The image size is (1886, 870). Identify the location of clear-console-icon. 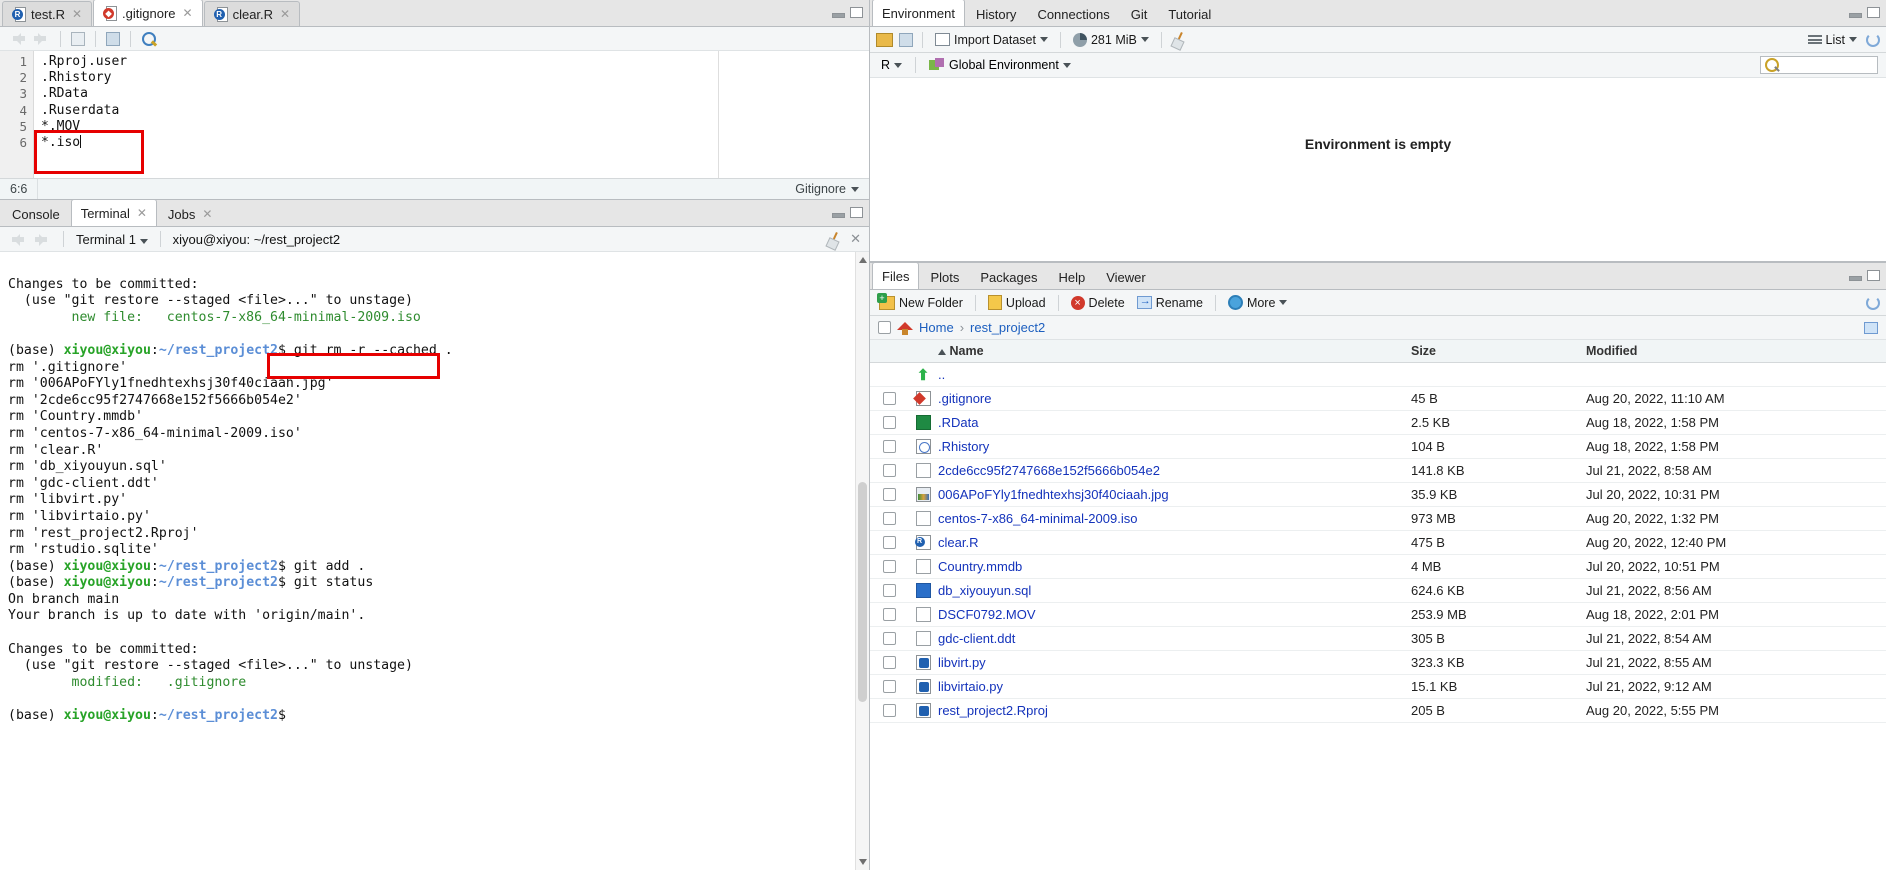
(833, 239).